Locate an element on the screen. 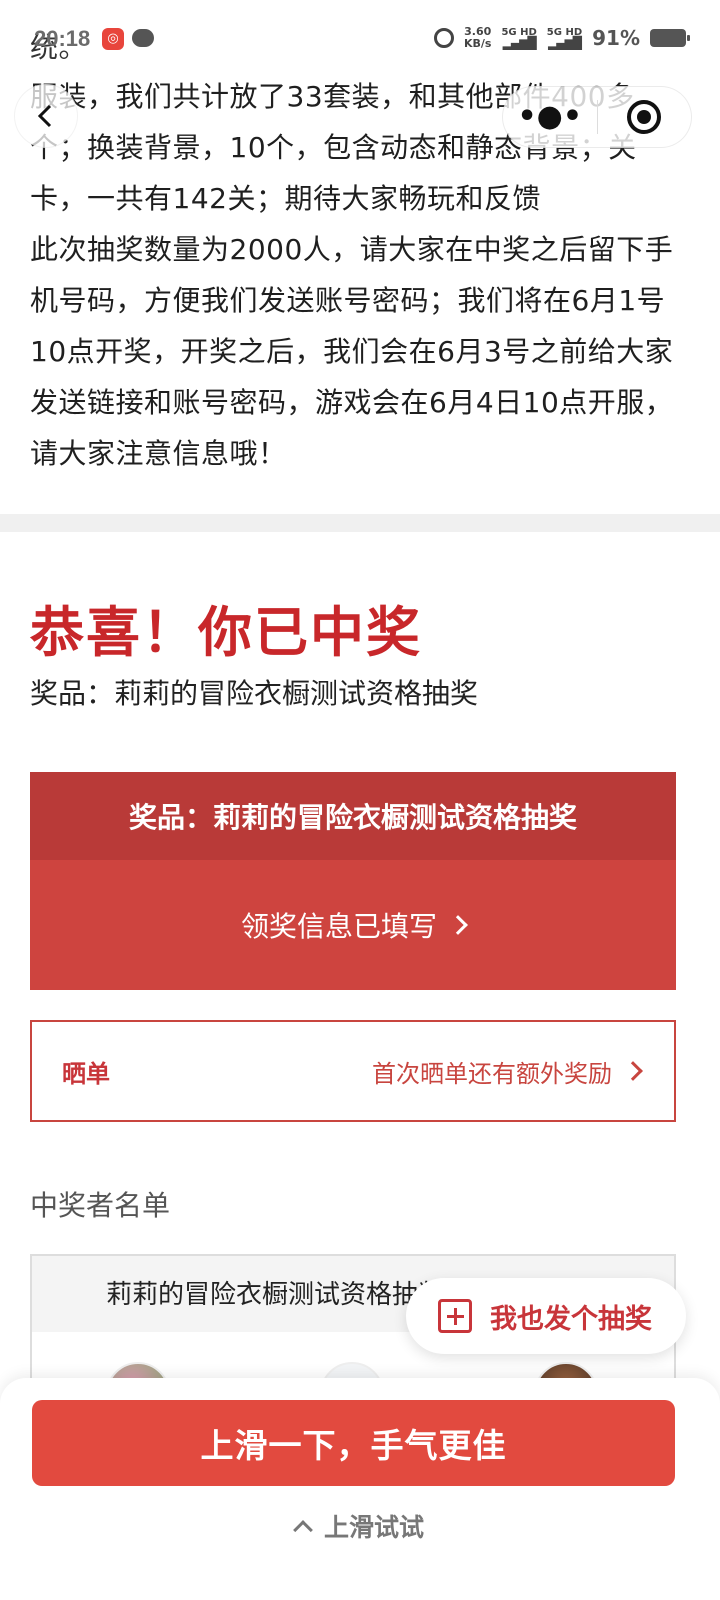 The width and height of the screenshot is (720, 1600). winner-title: 恭喜！你已中奖 is located at coordinates (226, 632).